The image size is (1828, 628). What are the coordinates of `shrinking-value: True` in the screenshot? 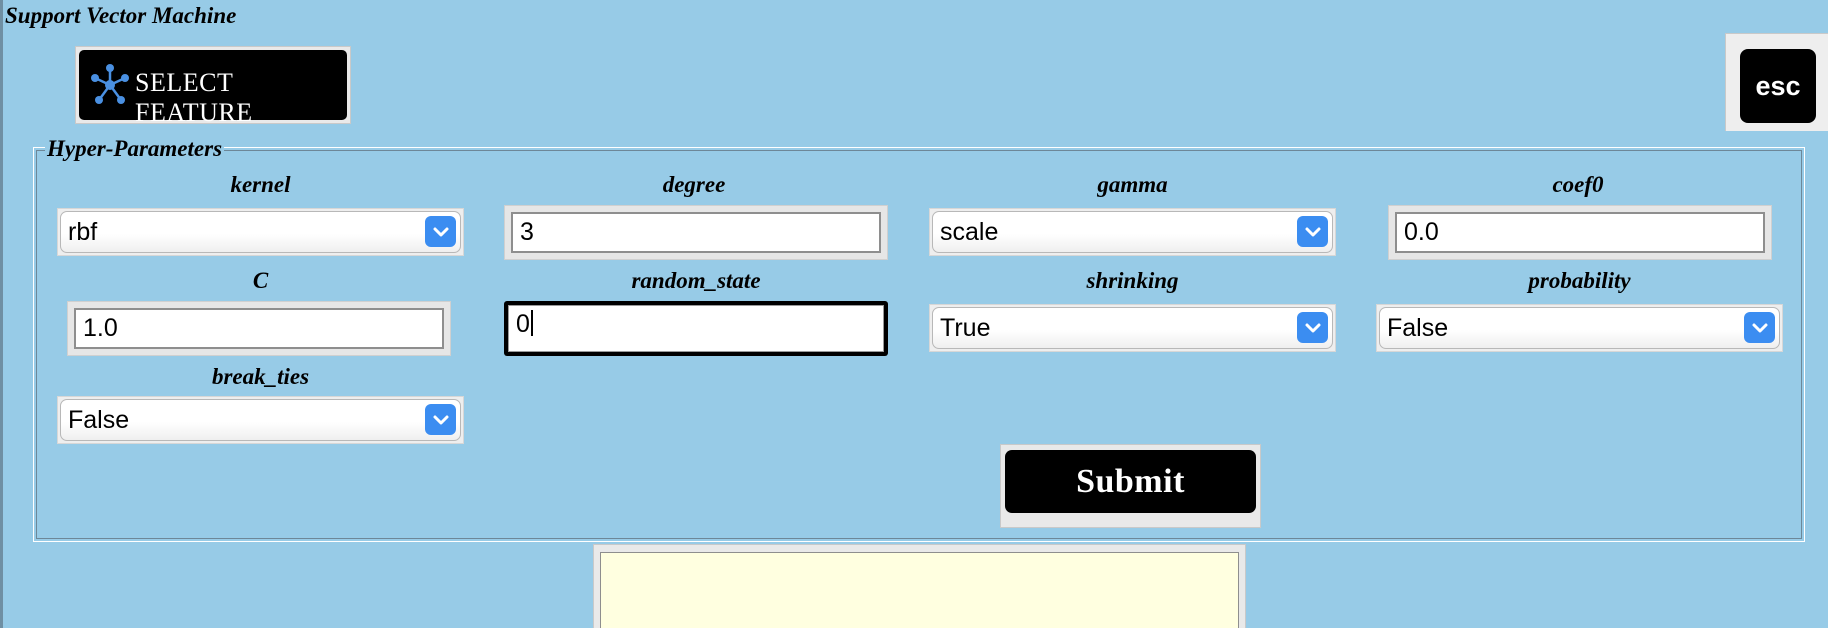 It's located at (965, 328).